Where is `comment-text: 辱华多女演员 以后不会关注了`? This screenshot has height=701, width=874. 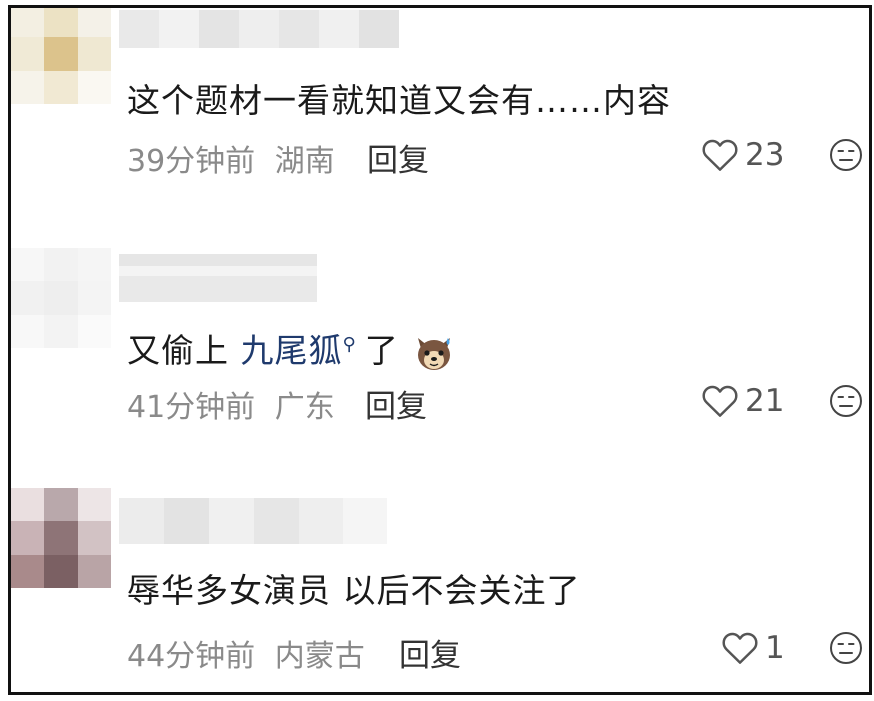
comment-text: 辱华多女演员 以后不会关注了 is located at coordinates (354, 590).